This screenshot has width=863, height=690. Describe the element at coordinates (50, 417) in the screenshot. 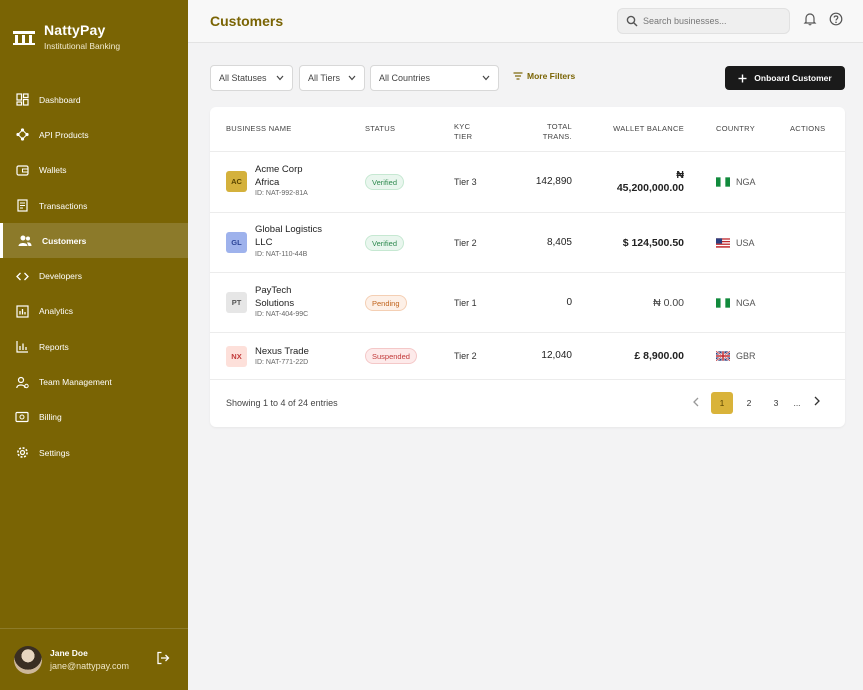

I see `sidebar-item-label: Billing` at that location.